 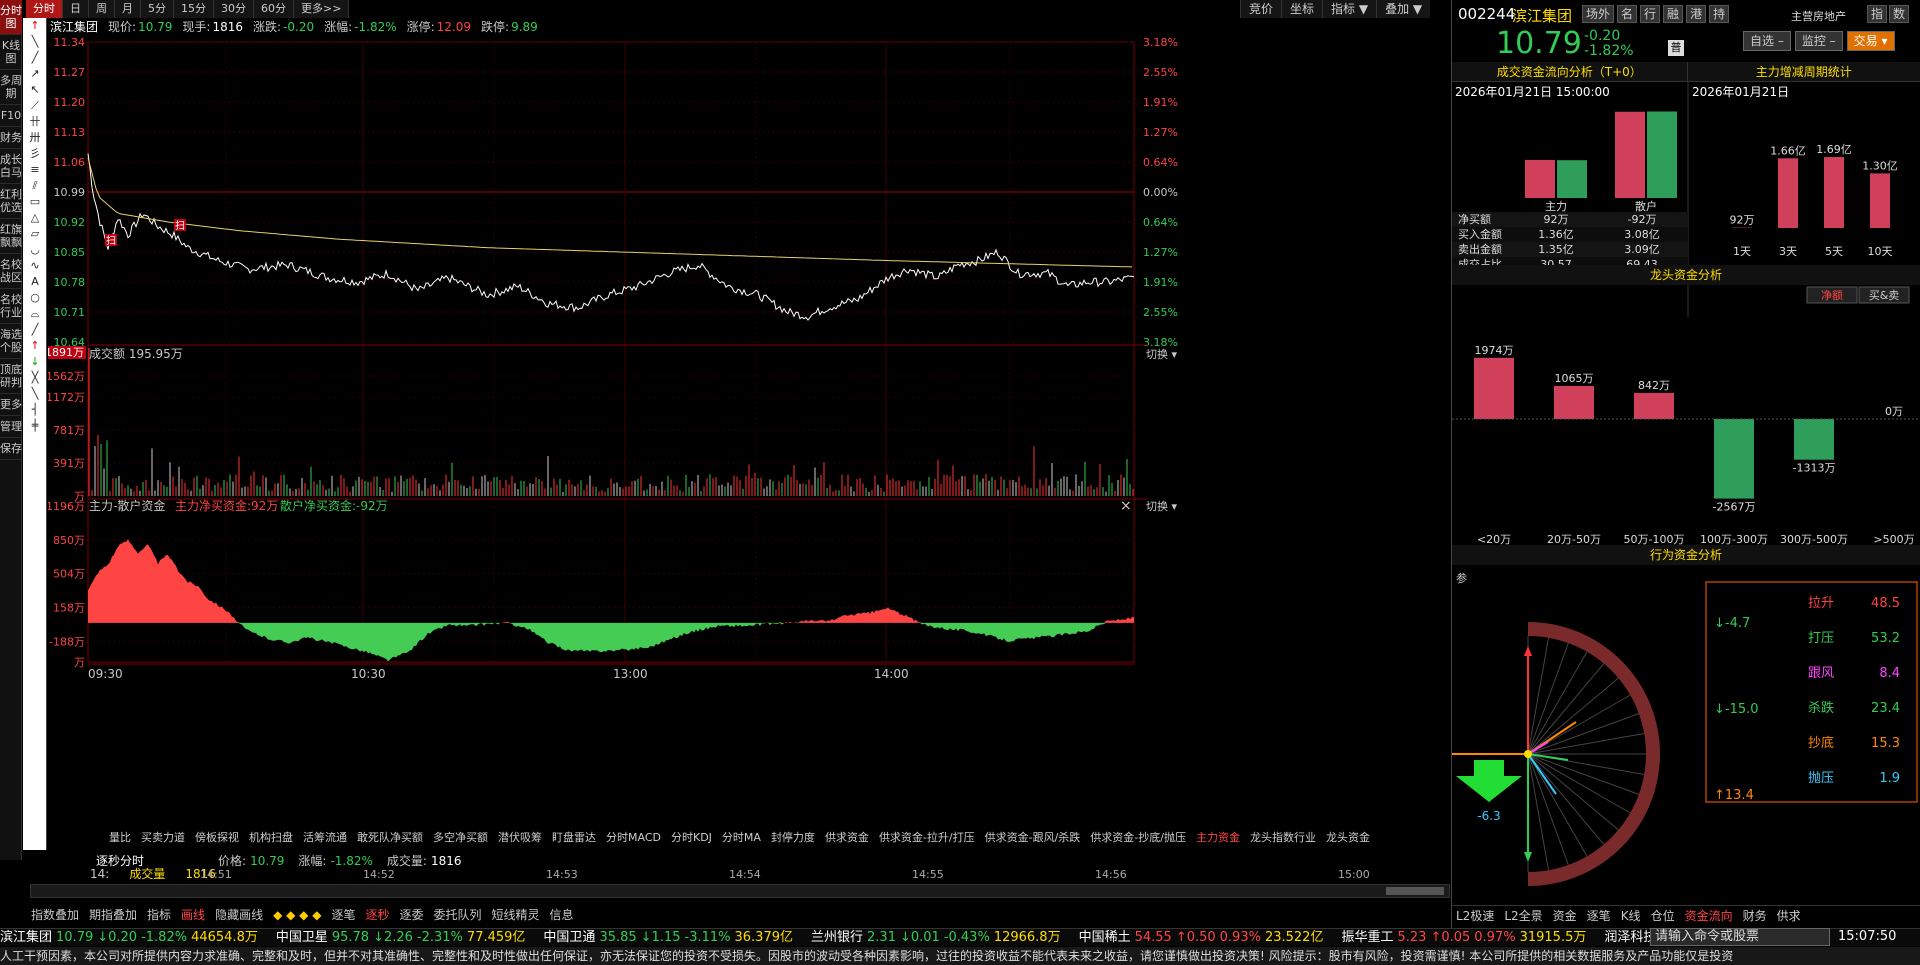 What do you see at coordinates (35, 346) in the screenshot?
I see `draw-tool-icon: ↑` at bounding box center [35, 346].